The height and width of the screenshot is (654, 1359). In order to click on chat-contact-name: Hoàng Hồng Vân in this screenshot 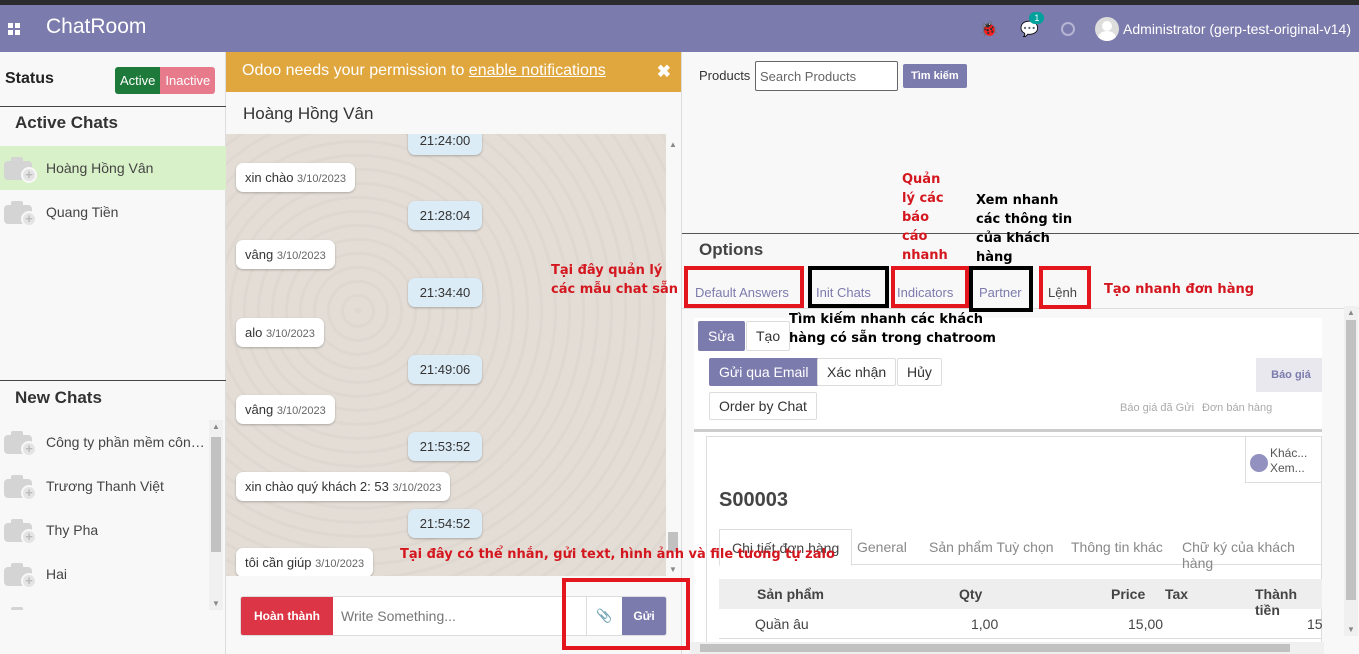, I will do `click(453, 113)`.